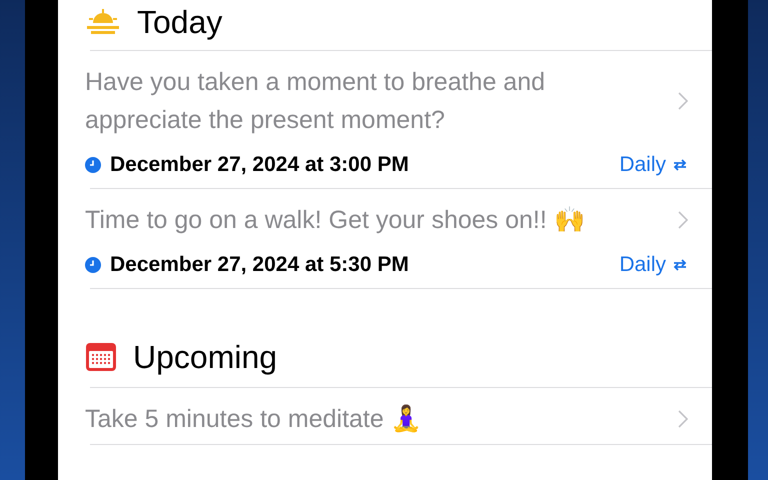 This screenshot has height=480, width=768. What do you see at coordinates (103, 22) in the screenshot?
I see `sunrise-icon` at bounding box center [103, 22].